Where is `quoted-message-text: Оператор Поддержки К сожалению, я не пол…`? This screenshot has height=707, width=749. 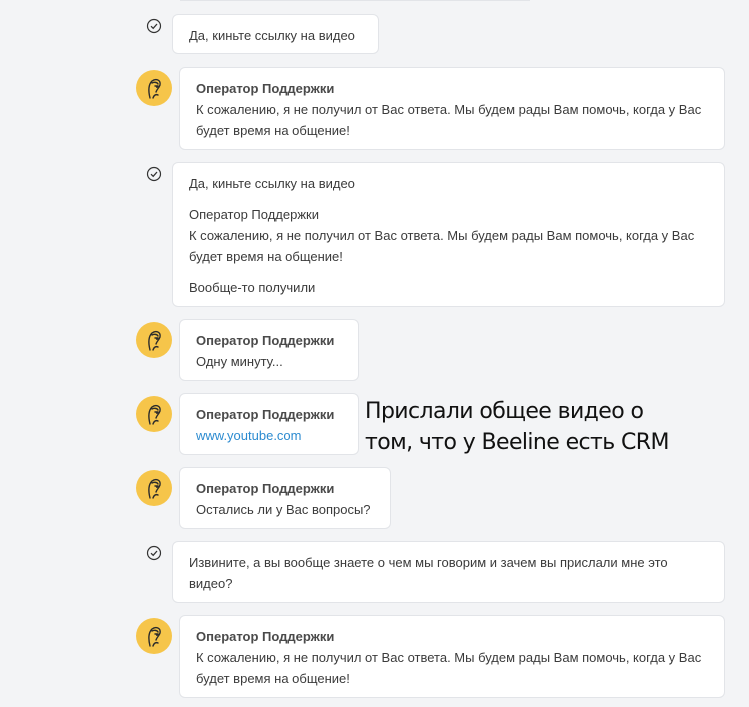
quoted-message-text: Оператор Поддержки К сожалению, я не пол… is located at coordinates (442, 235).